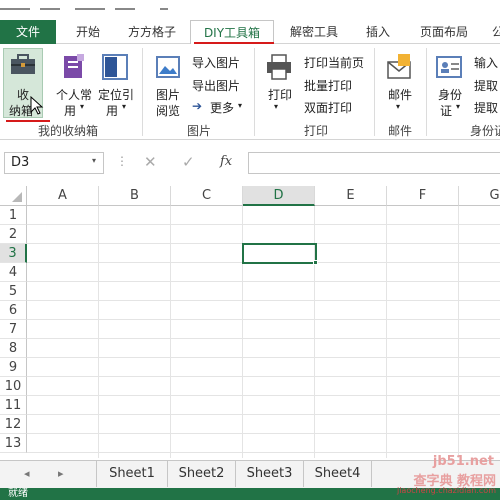 Image resolution: width=500 pixels, height=500 pixels. I want to click on row-header-9: 9, so click(13, 367).